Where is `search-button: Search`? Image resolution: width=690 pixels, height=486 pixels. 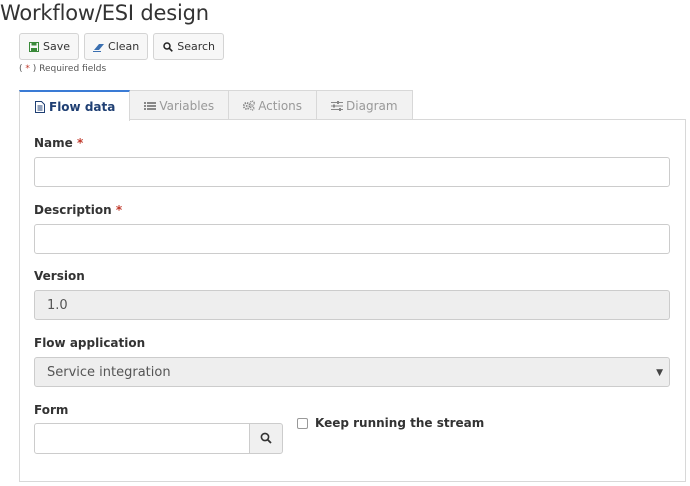
search-button: Search is located at coordinates (189, 46).